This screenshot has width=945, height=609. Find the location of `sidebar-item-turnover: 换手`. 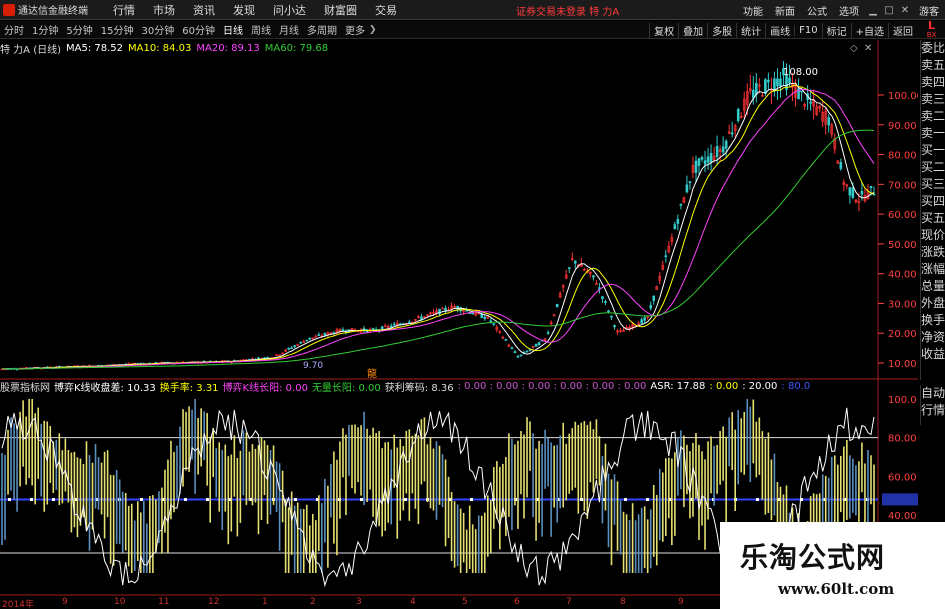

sidebar-item-turnover: 换手 is located at coordinates (933, 320).